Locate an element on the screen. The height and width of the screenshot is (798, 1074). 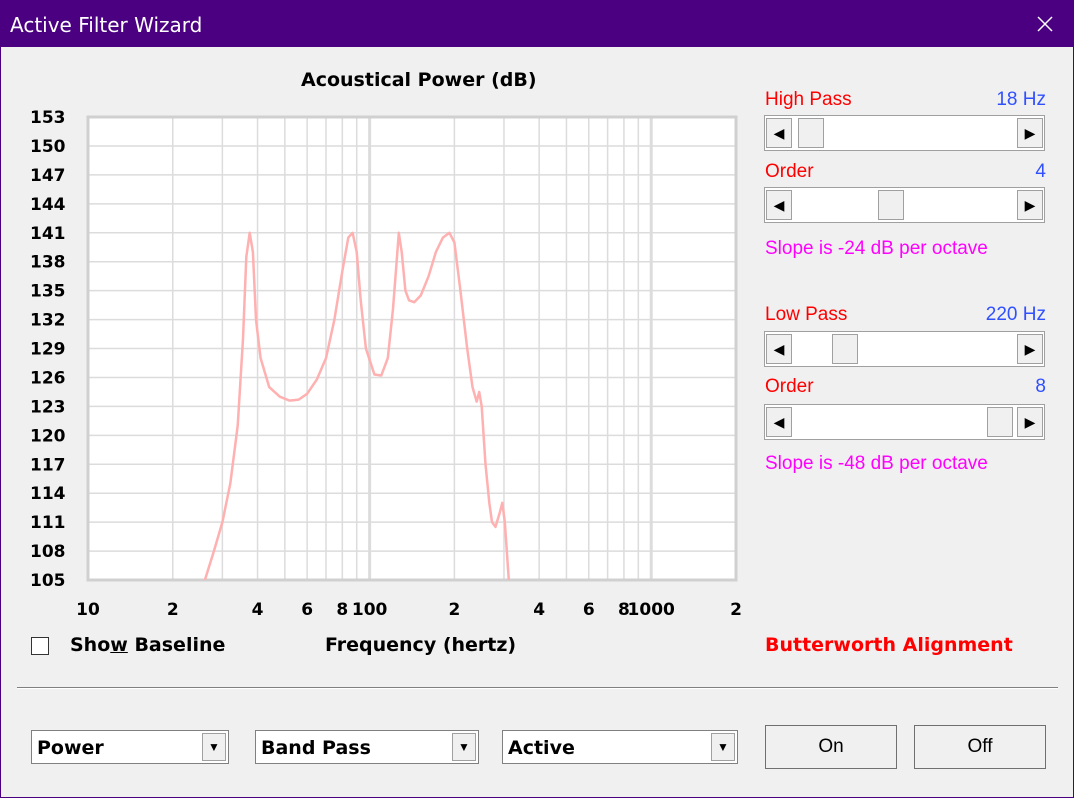
y-tick-label: 117 is located at coordinates (48, 465).